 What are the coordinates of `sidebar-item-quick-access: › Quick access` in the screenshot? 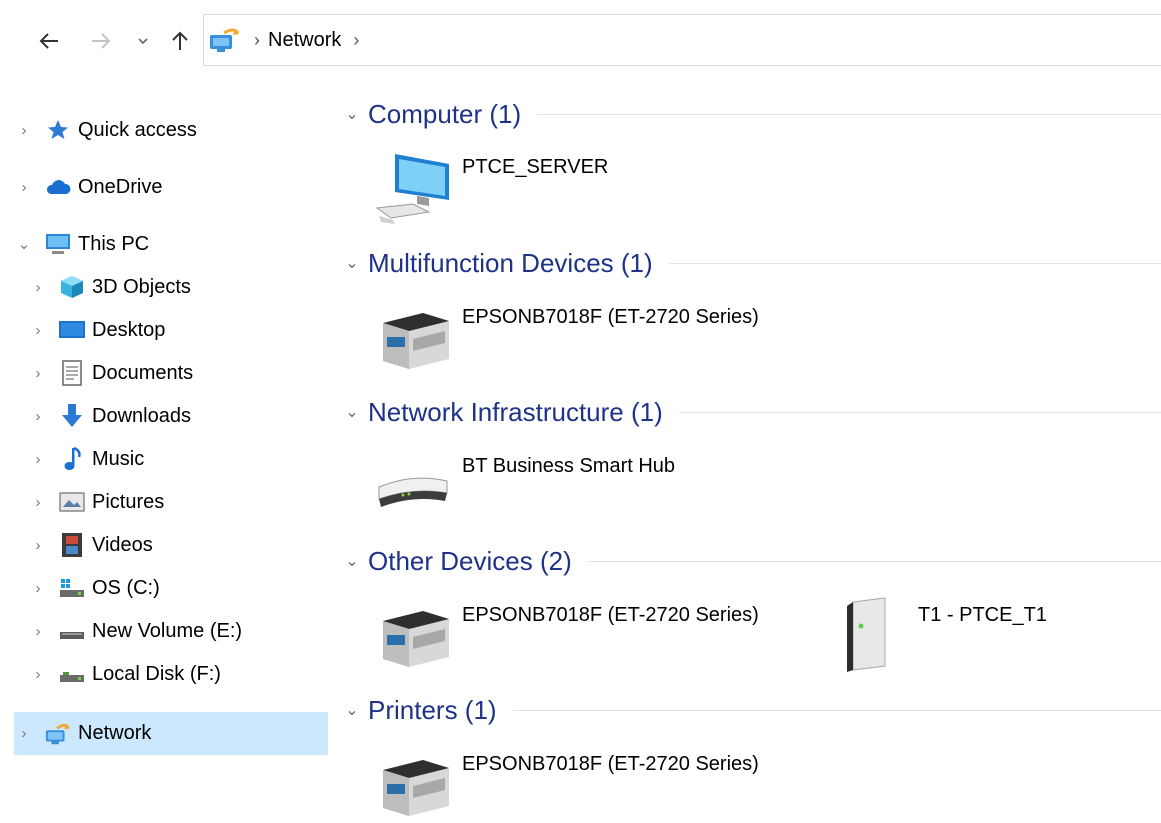 It's located at (171, 130).